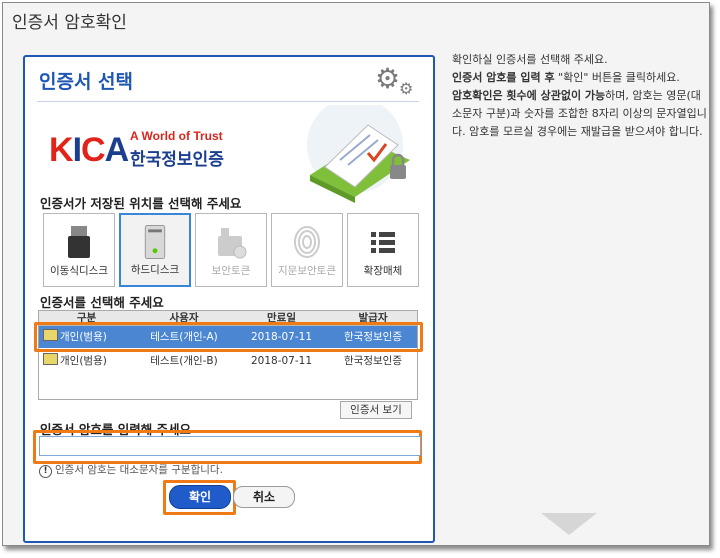  I want to click on logo-korean-name: 한국정보인증, so click(177, 160).